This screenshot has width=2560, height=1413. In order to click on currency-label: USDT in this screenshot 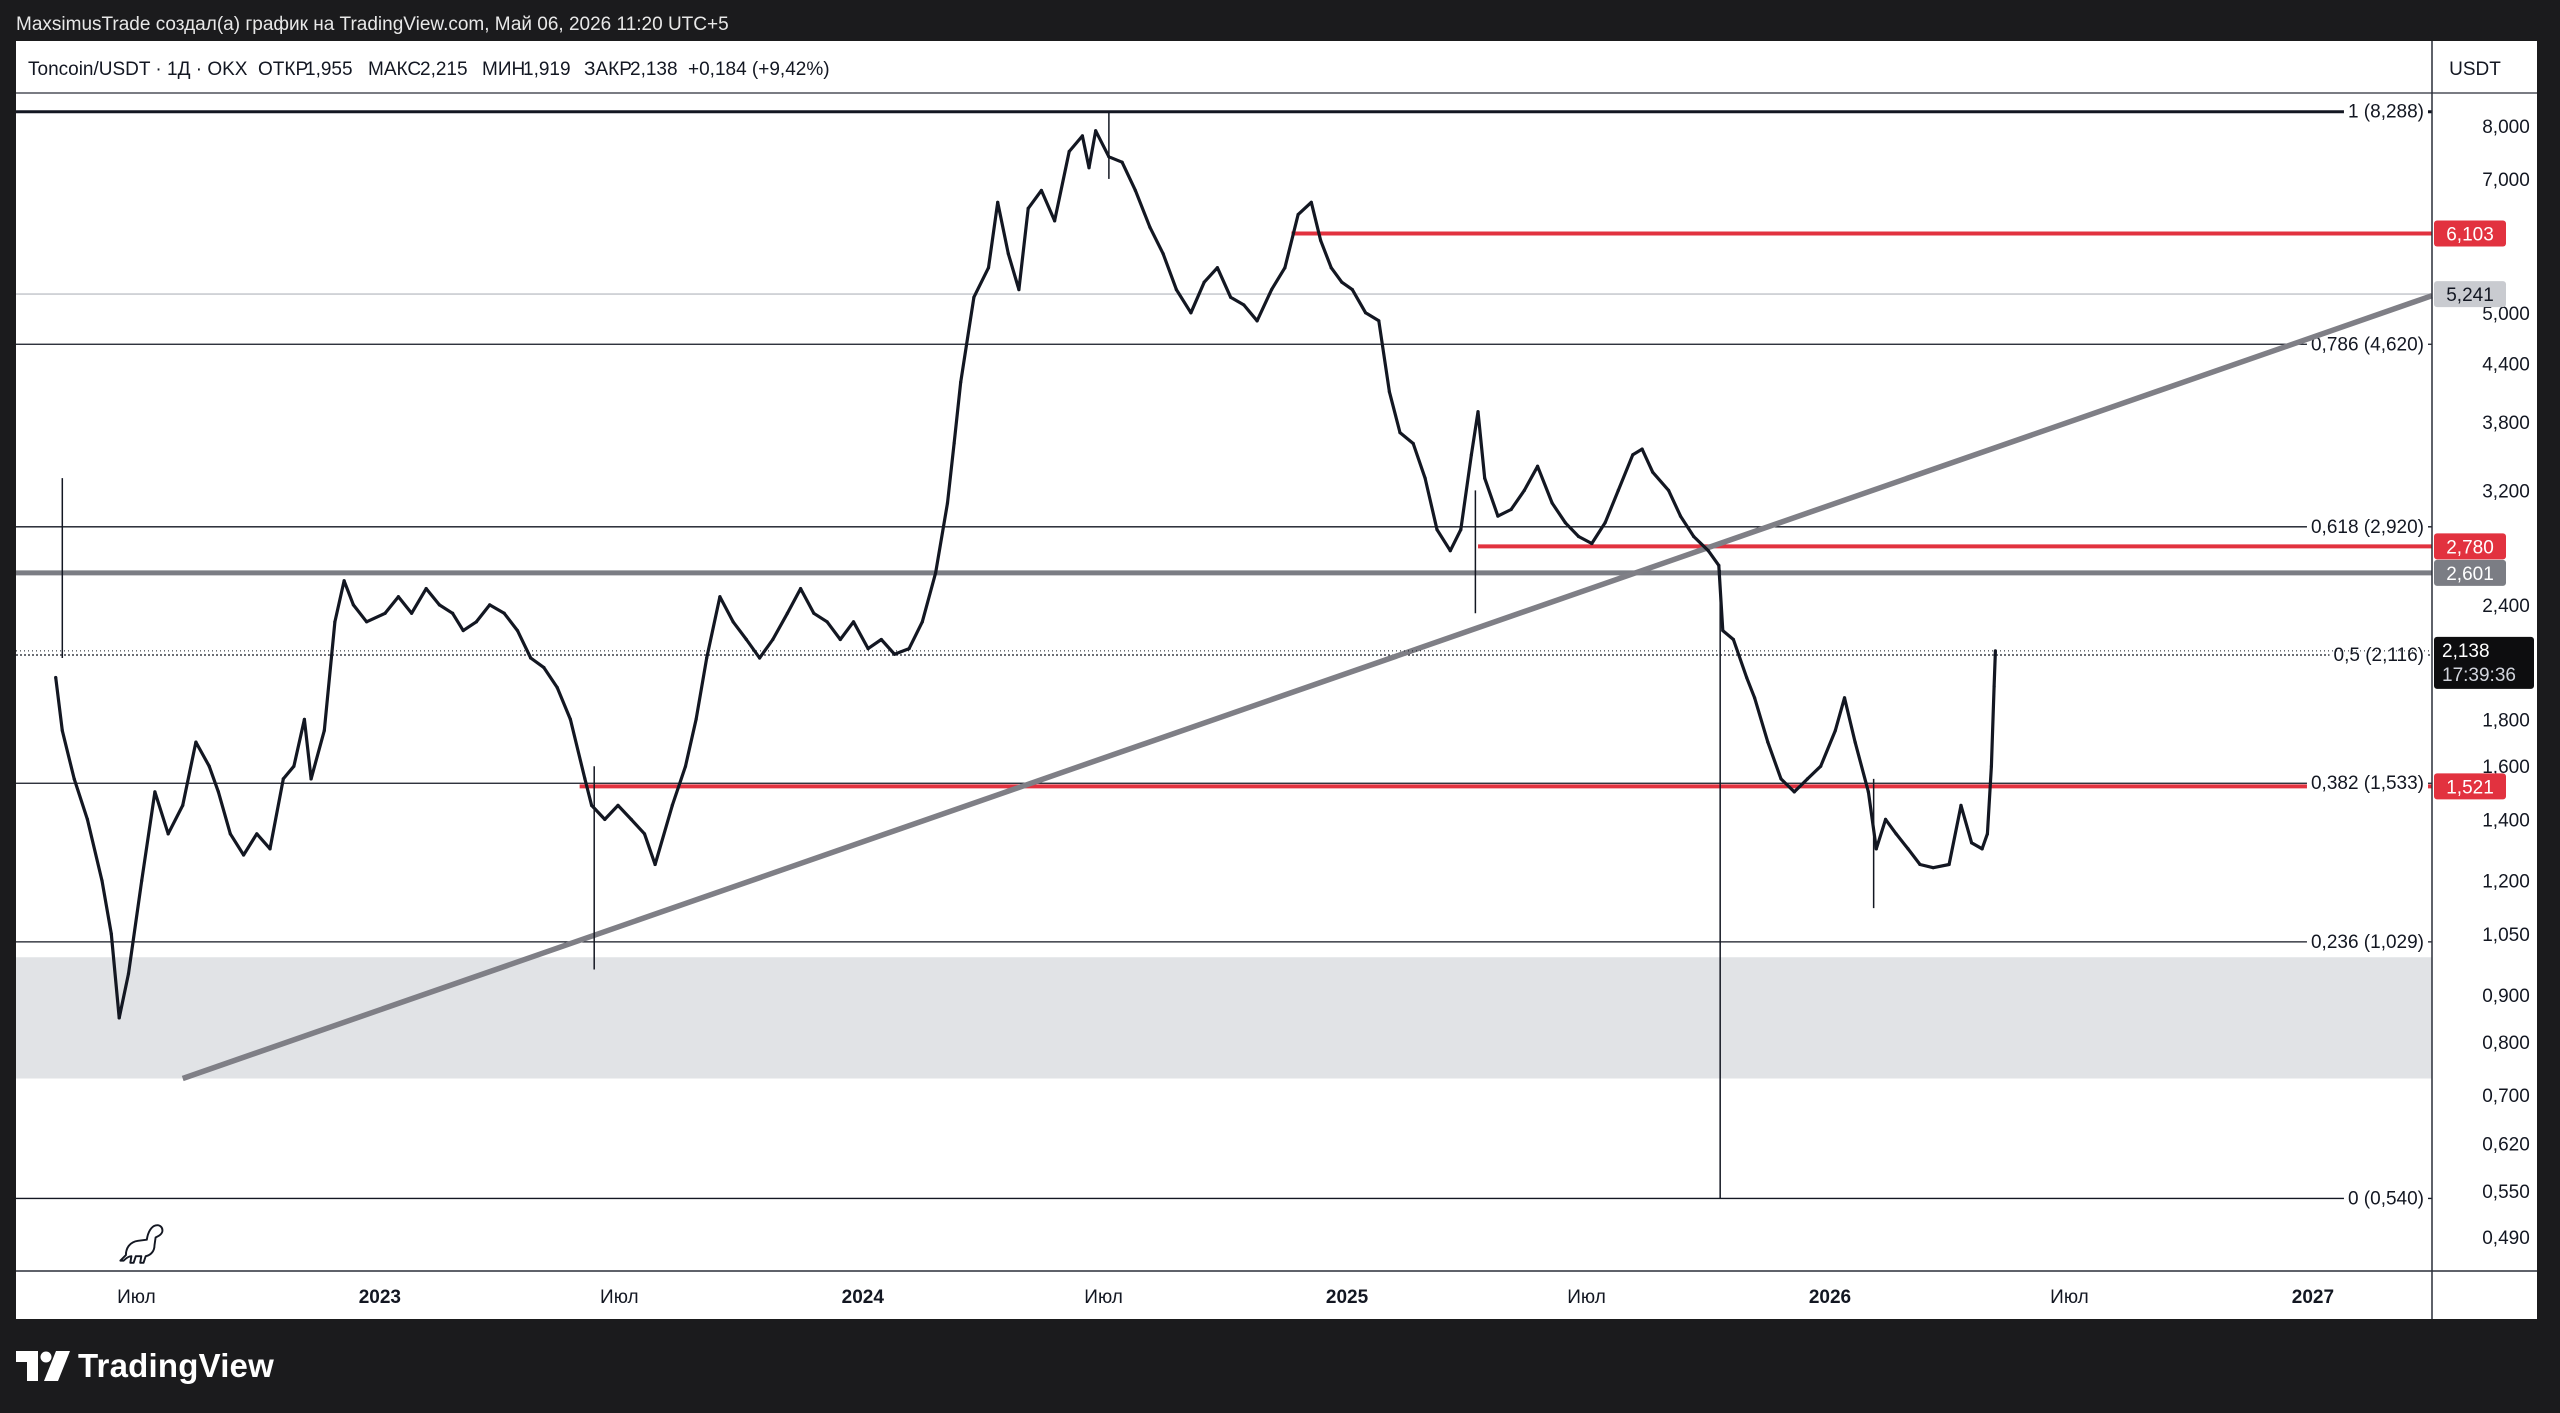, I will do `click(2475, 69)`.